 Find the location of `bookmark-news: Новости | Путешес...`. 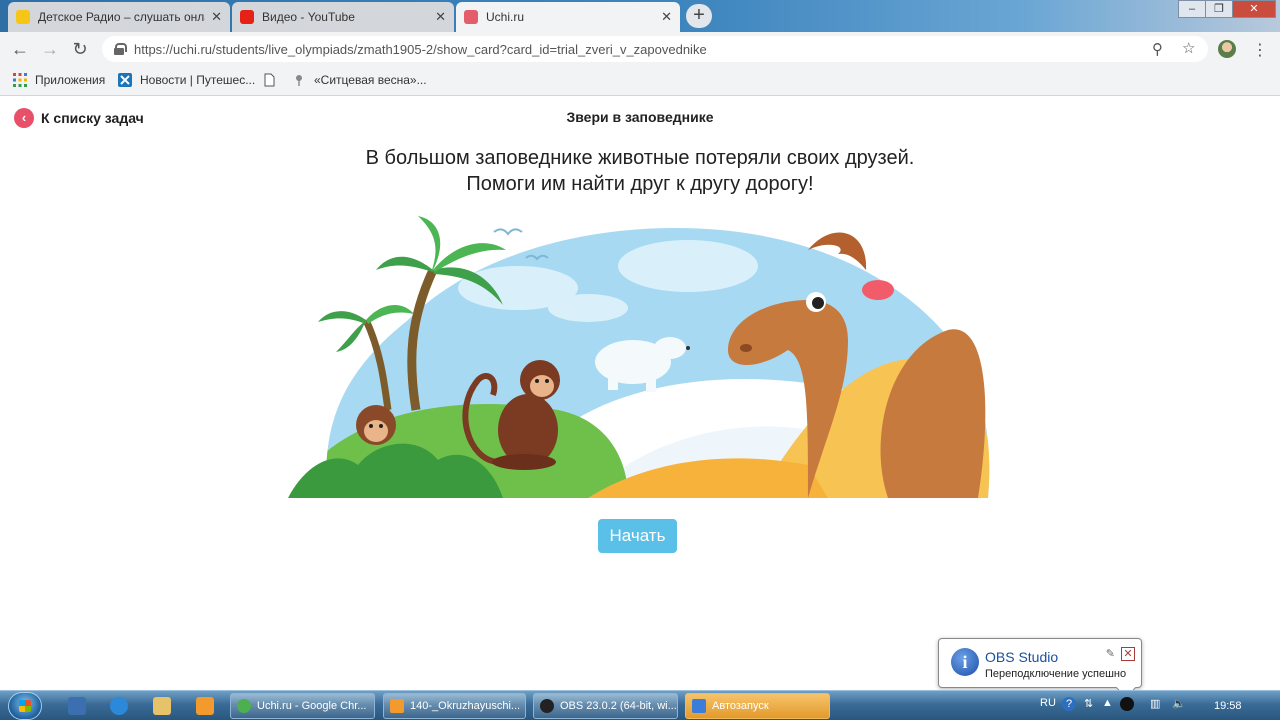

bookmark-news: Новости | Путешес... is located at coordinates (186, 80).